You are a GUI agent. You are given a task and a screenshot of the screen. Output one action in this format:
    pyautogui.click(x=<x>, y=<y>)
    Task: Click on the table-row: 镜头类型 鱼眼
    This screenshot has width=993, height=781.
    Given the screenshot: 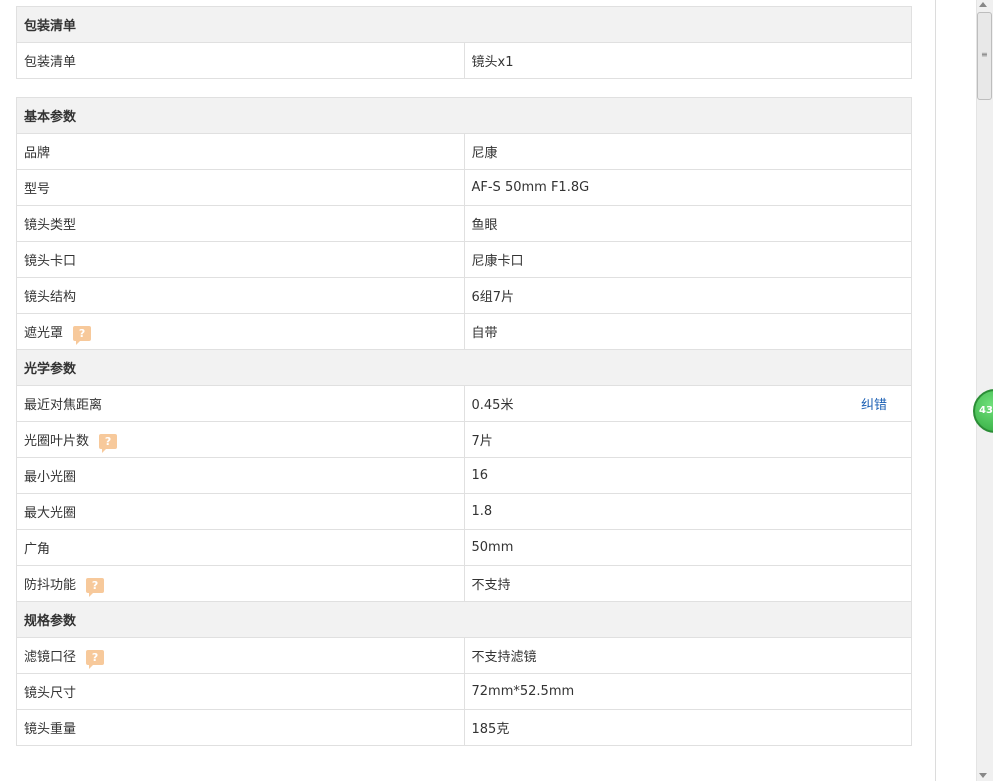 What is the action you would take?
    pyautogui.click(x=464, y=223)
    